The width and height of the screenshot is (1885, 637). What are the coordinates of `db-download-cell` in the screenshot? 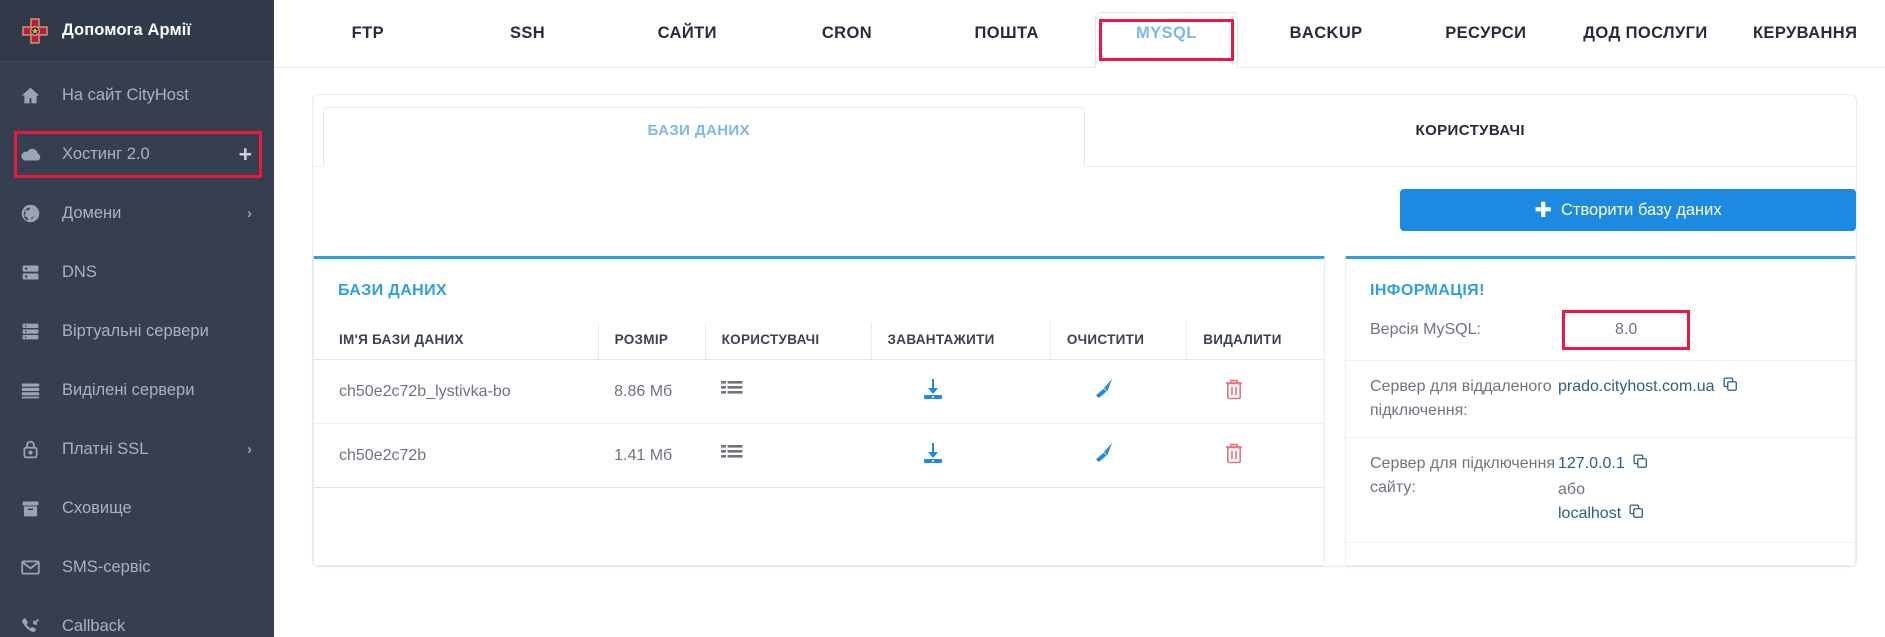 It's located at (961, 391).